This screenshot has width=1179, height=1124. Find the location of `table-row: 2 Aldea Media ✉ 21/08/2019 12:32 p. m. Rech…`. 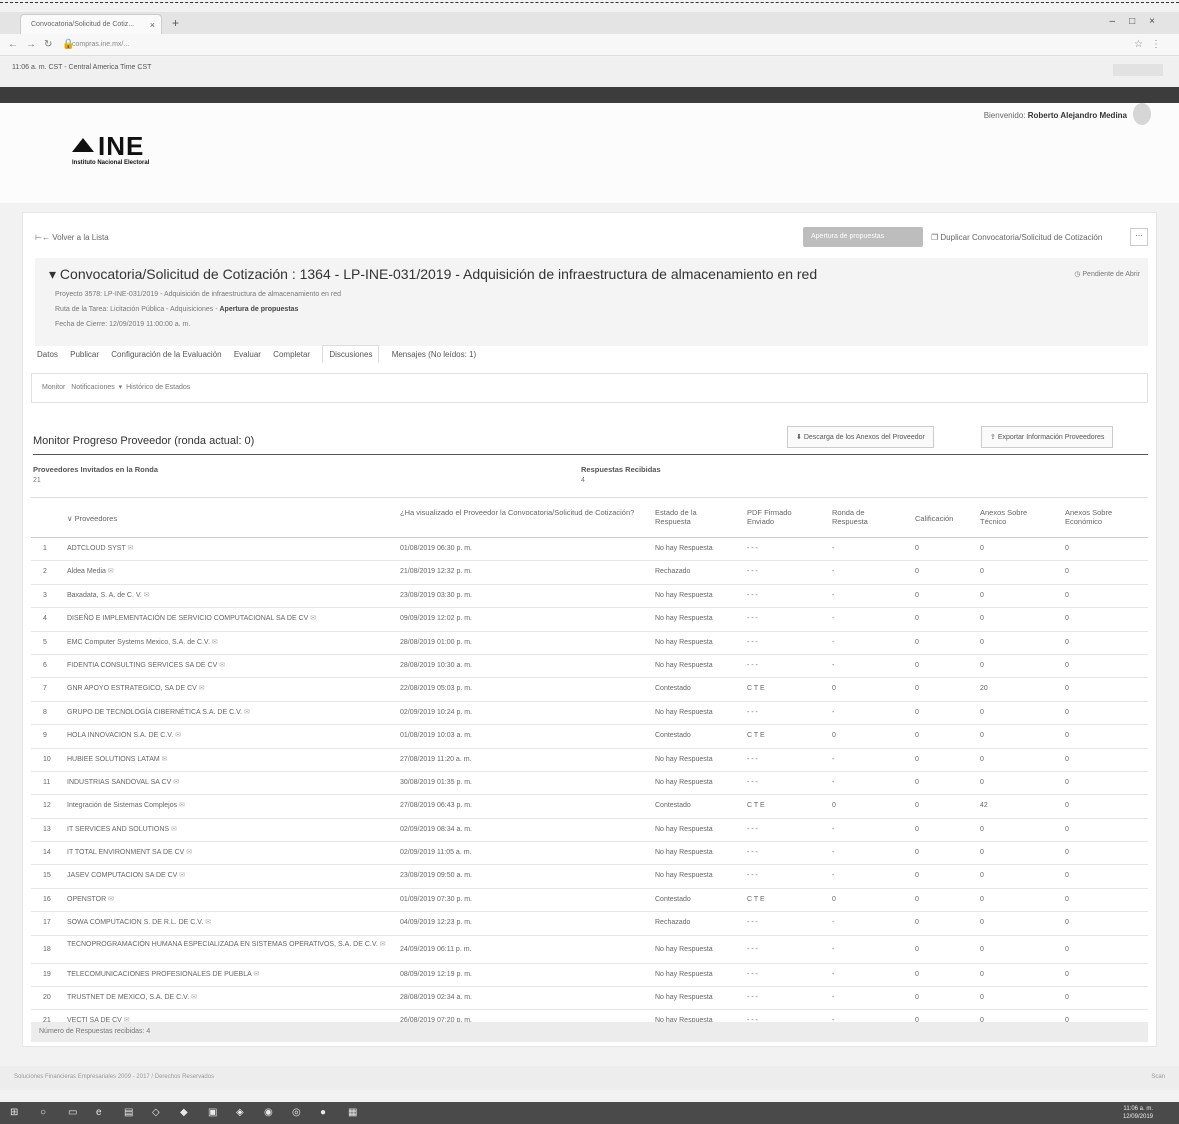

table-row: 2 Aldea Media ✉ 21/08/2019 12:32 p. m. Rech… is located at coordinates (589, 573).